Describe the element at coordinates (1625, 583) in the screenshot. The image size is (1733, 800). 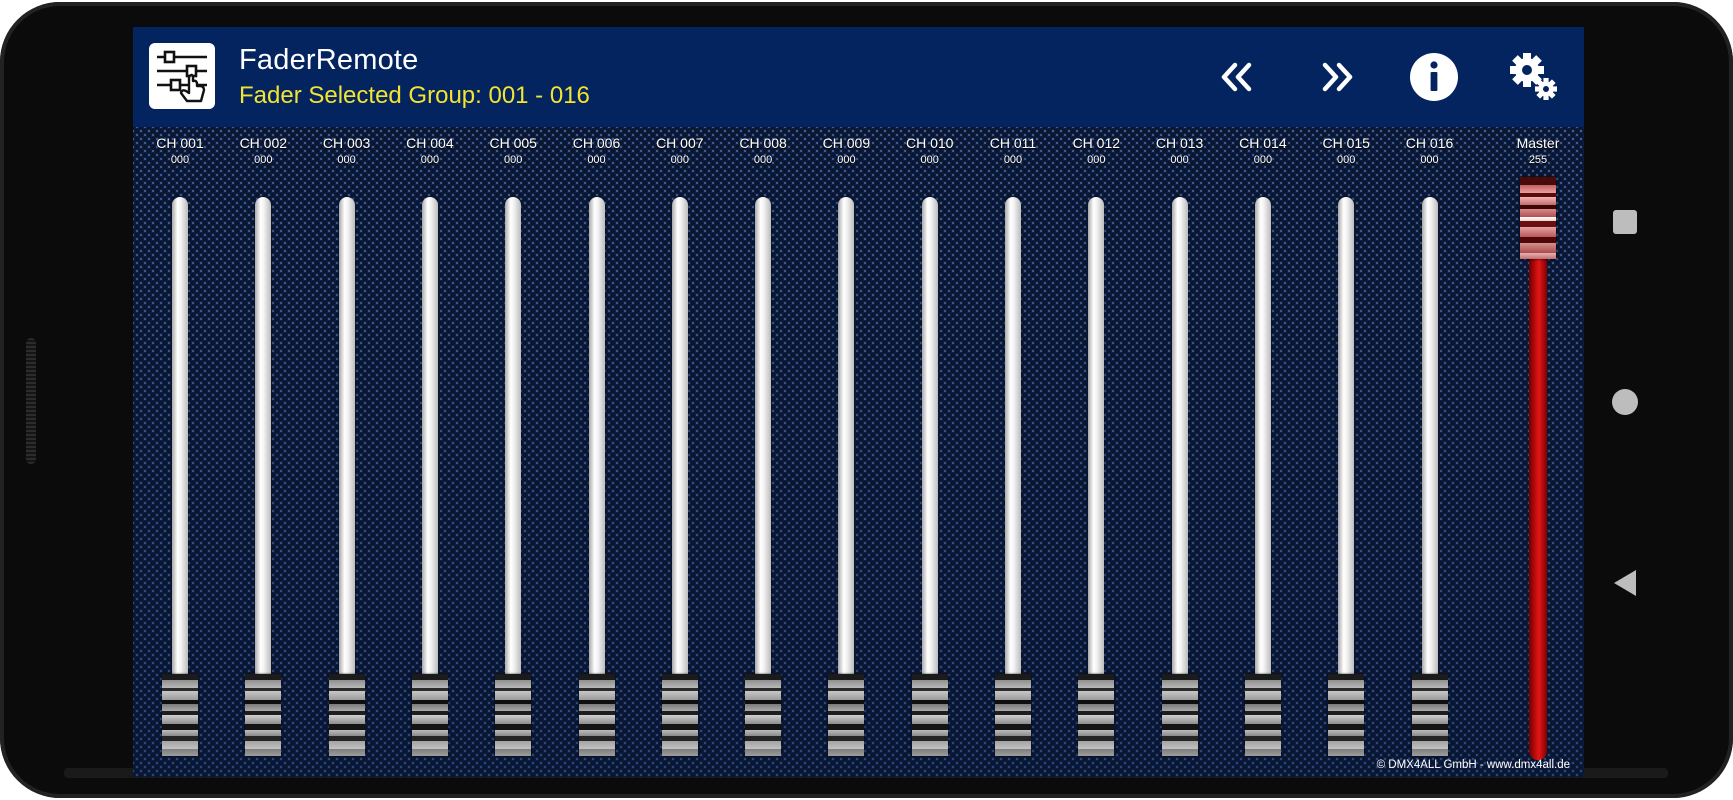
I see `back-icon` at that location.